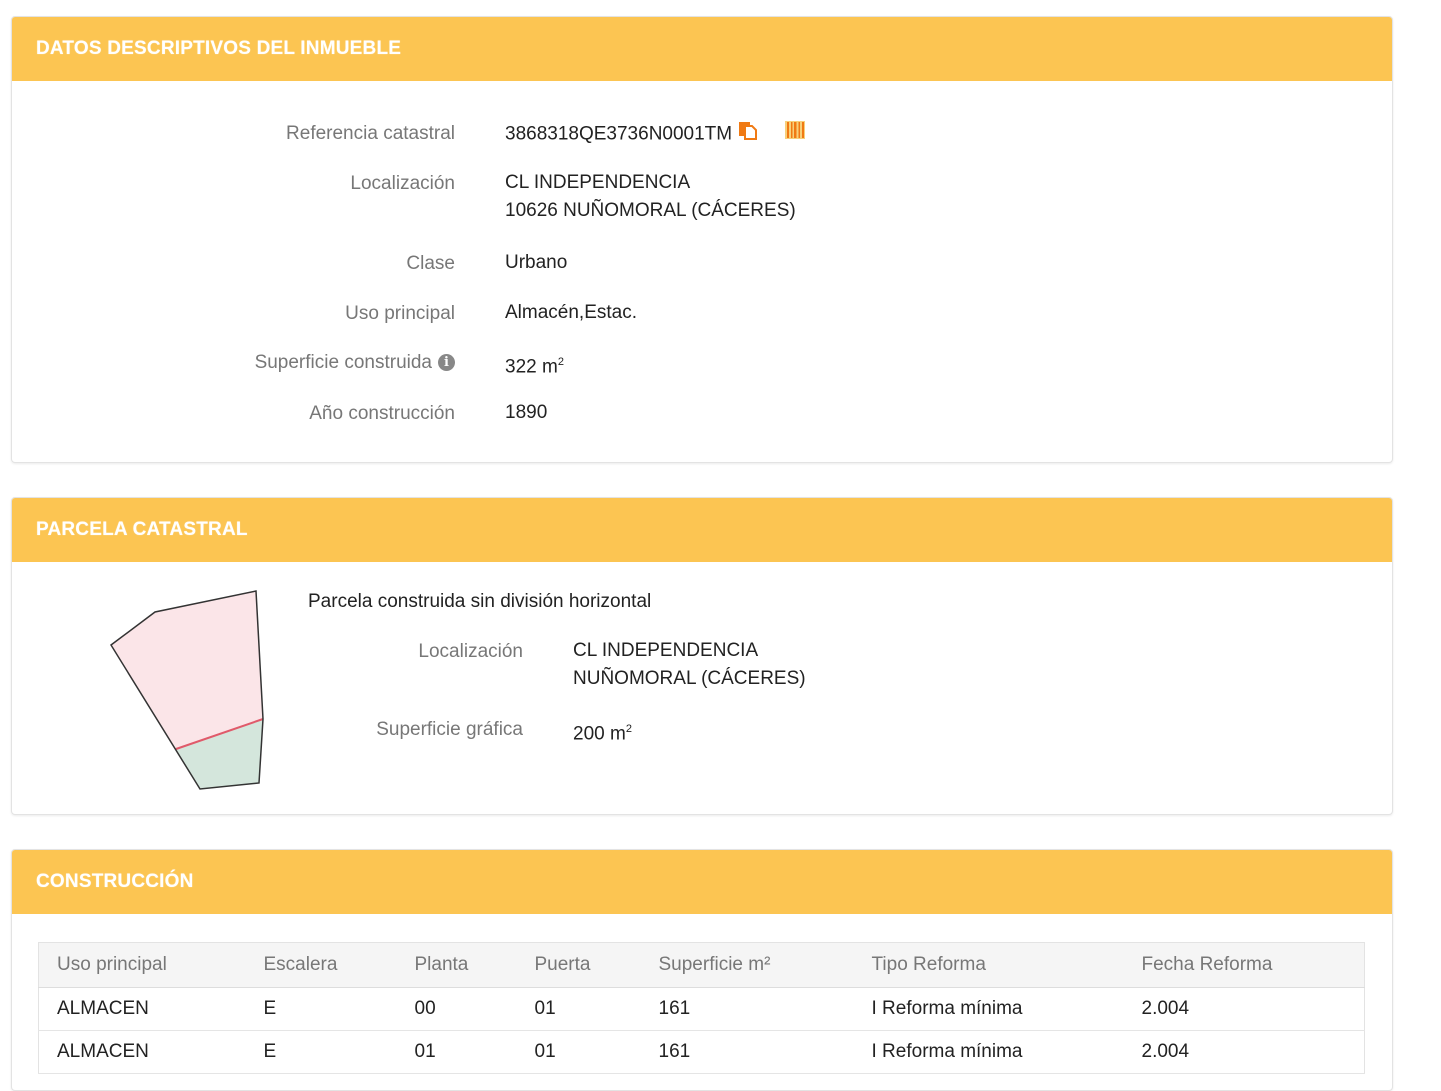 This screenshot has width=1441, height=1091. I want to click on anio-label: Año construcción, so click(382, 413).